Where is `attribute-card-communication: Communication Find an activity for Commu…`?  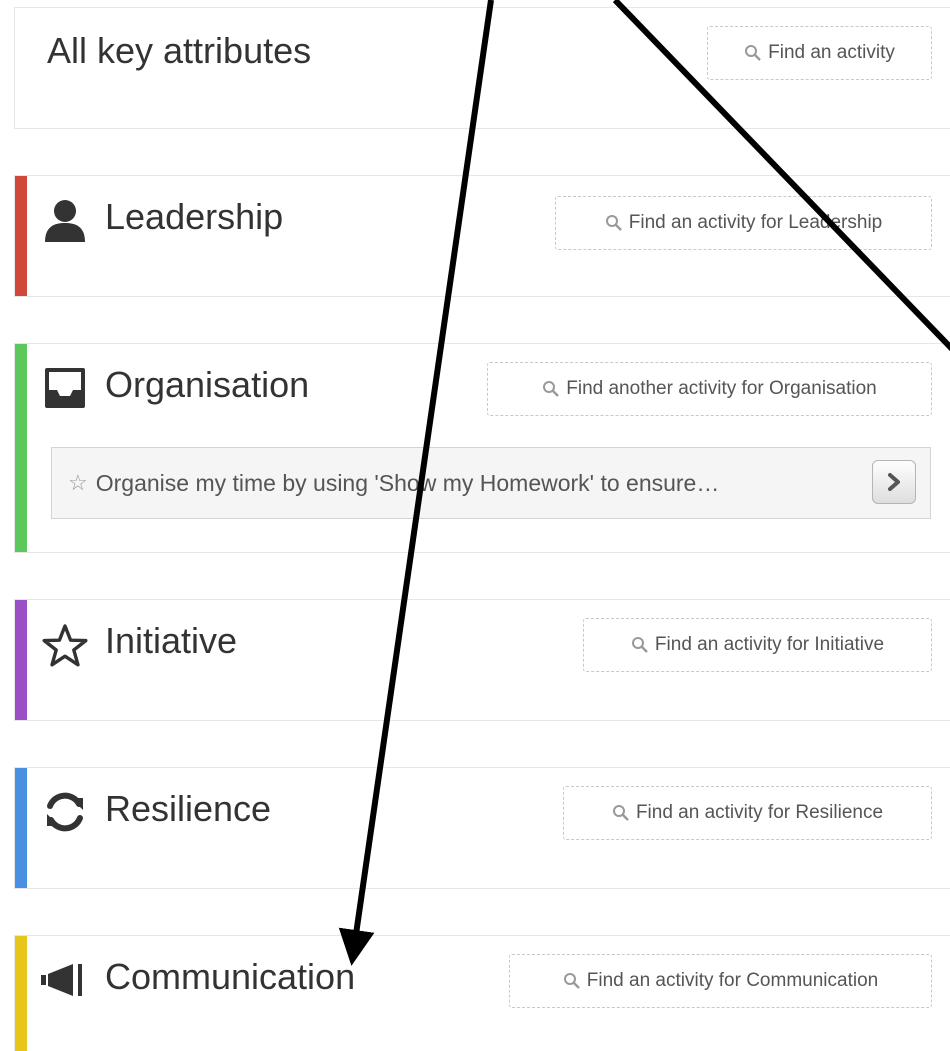 attribute-card-communication: Communication Find an activity for Commu… is located at coordinates (482, 993).